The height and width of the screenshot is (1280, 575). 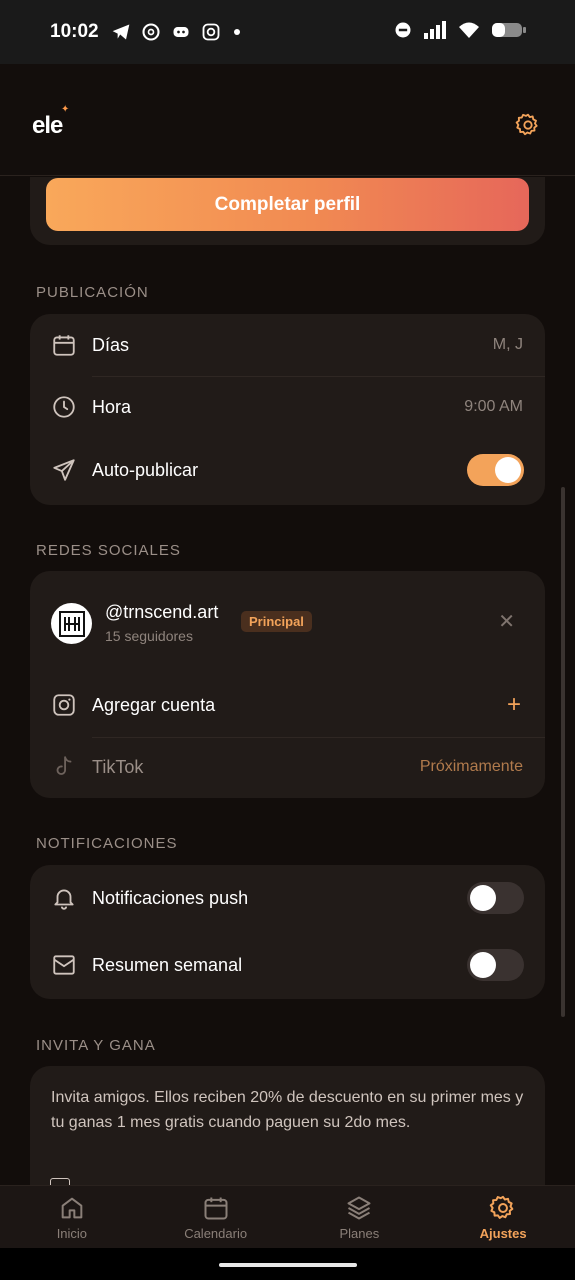 I want to click on profile-card: Completar perfil, so click(x=287, y=211).